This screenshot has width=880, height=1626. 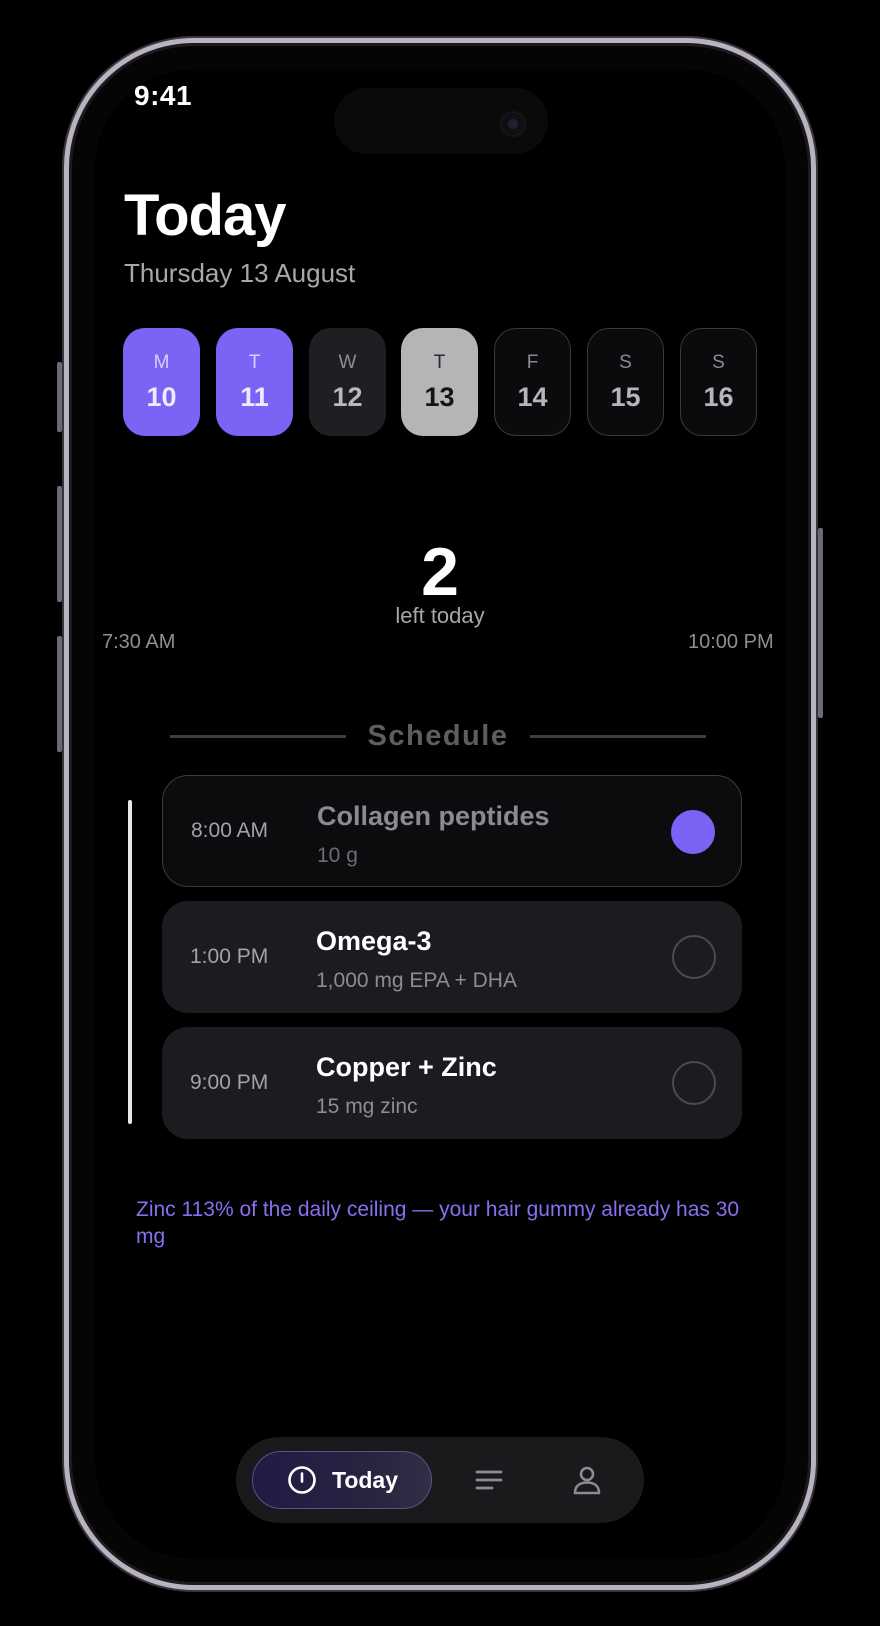 I want to click on day-sunday: S 16, so click(x=718, y=382).